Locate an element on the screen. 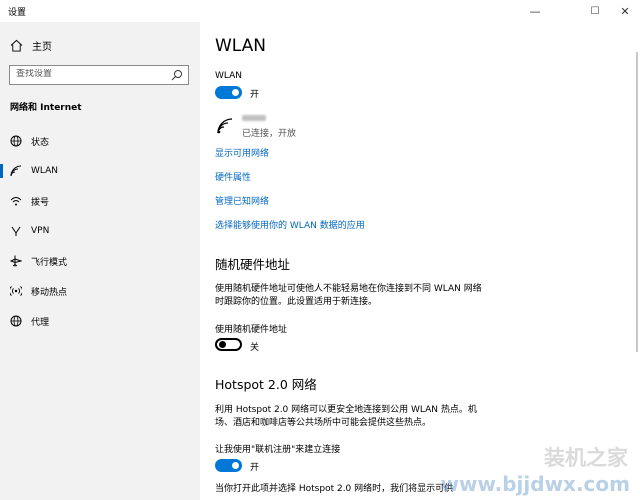 Image resolution: width=640 pixels, height=500 pixels. sidebar-item-label: VPN is located at coordinates (40, 231).